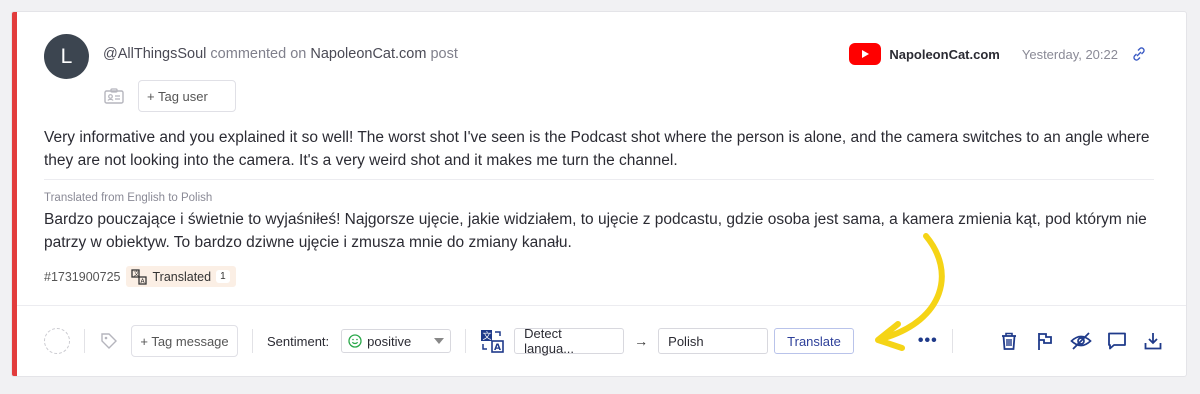  What do you see at coordinates (187, 96) in the screenshot?
I see `tag-user-button: + Tag user` at bounding box center [187, 96].